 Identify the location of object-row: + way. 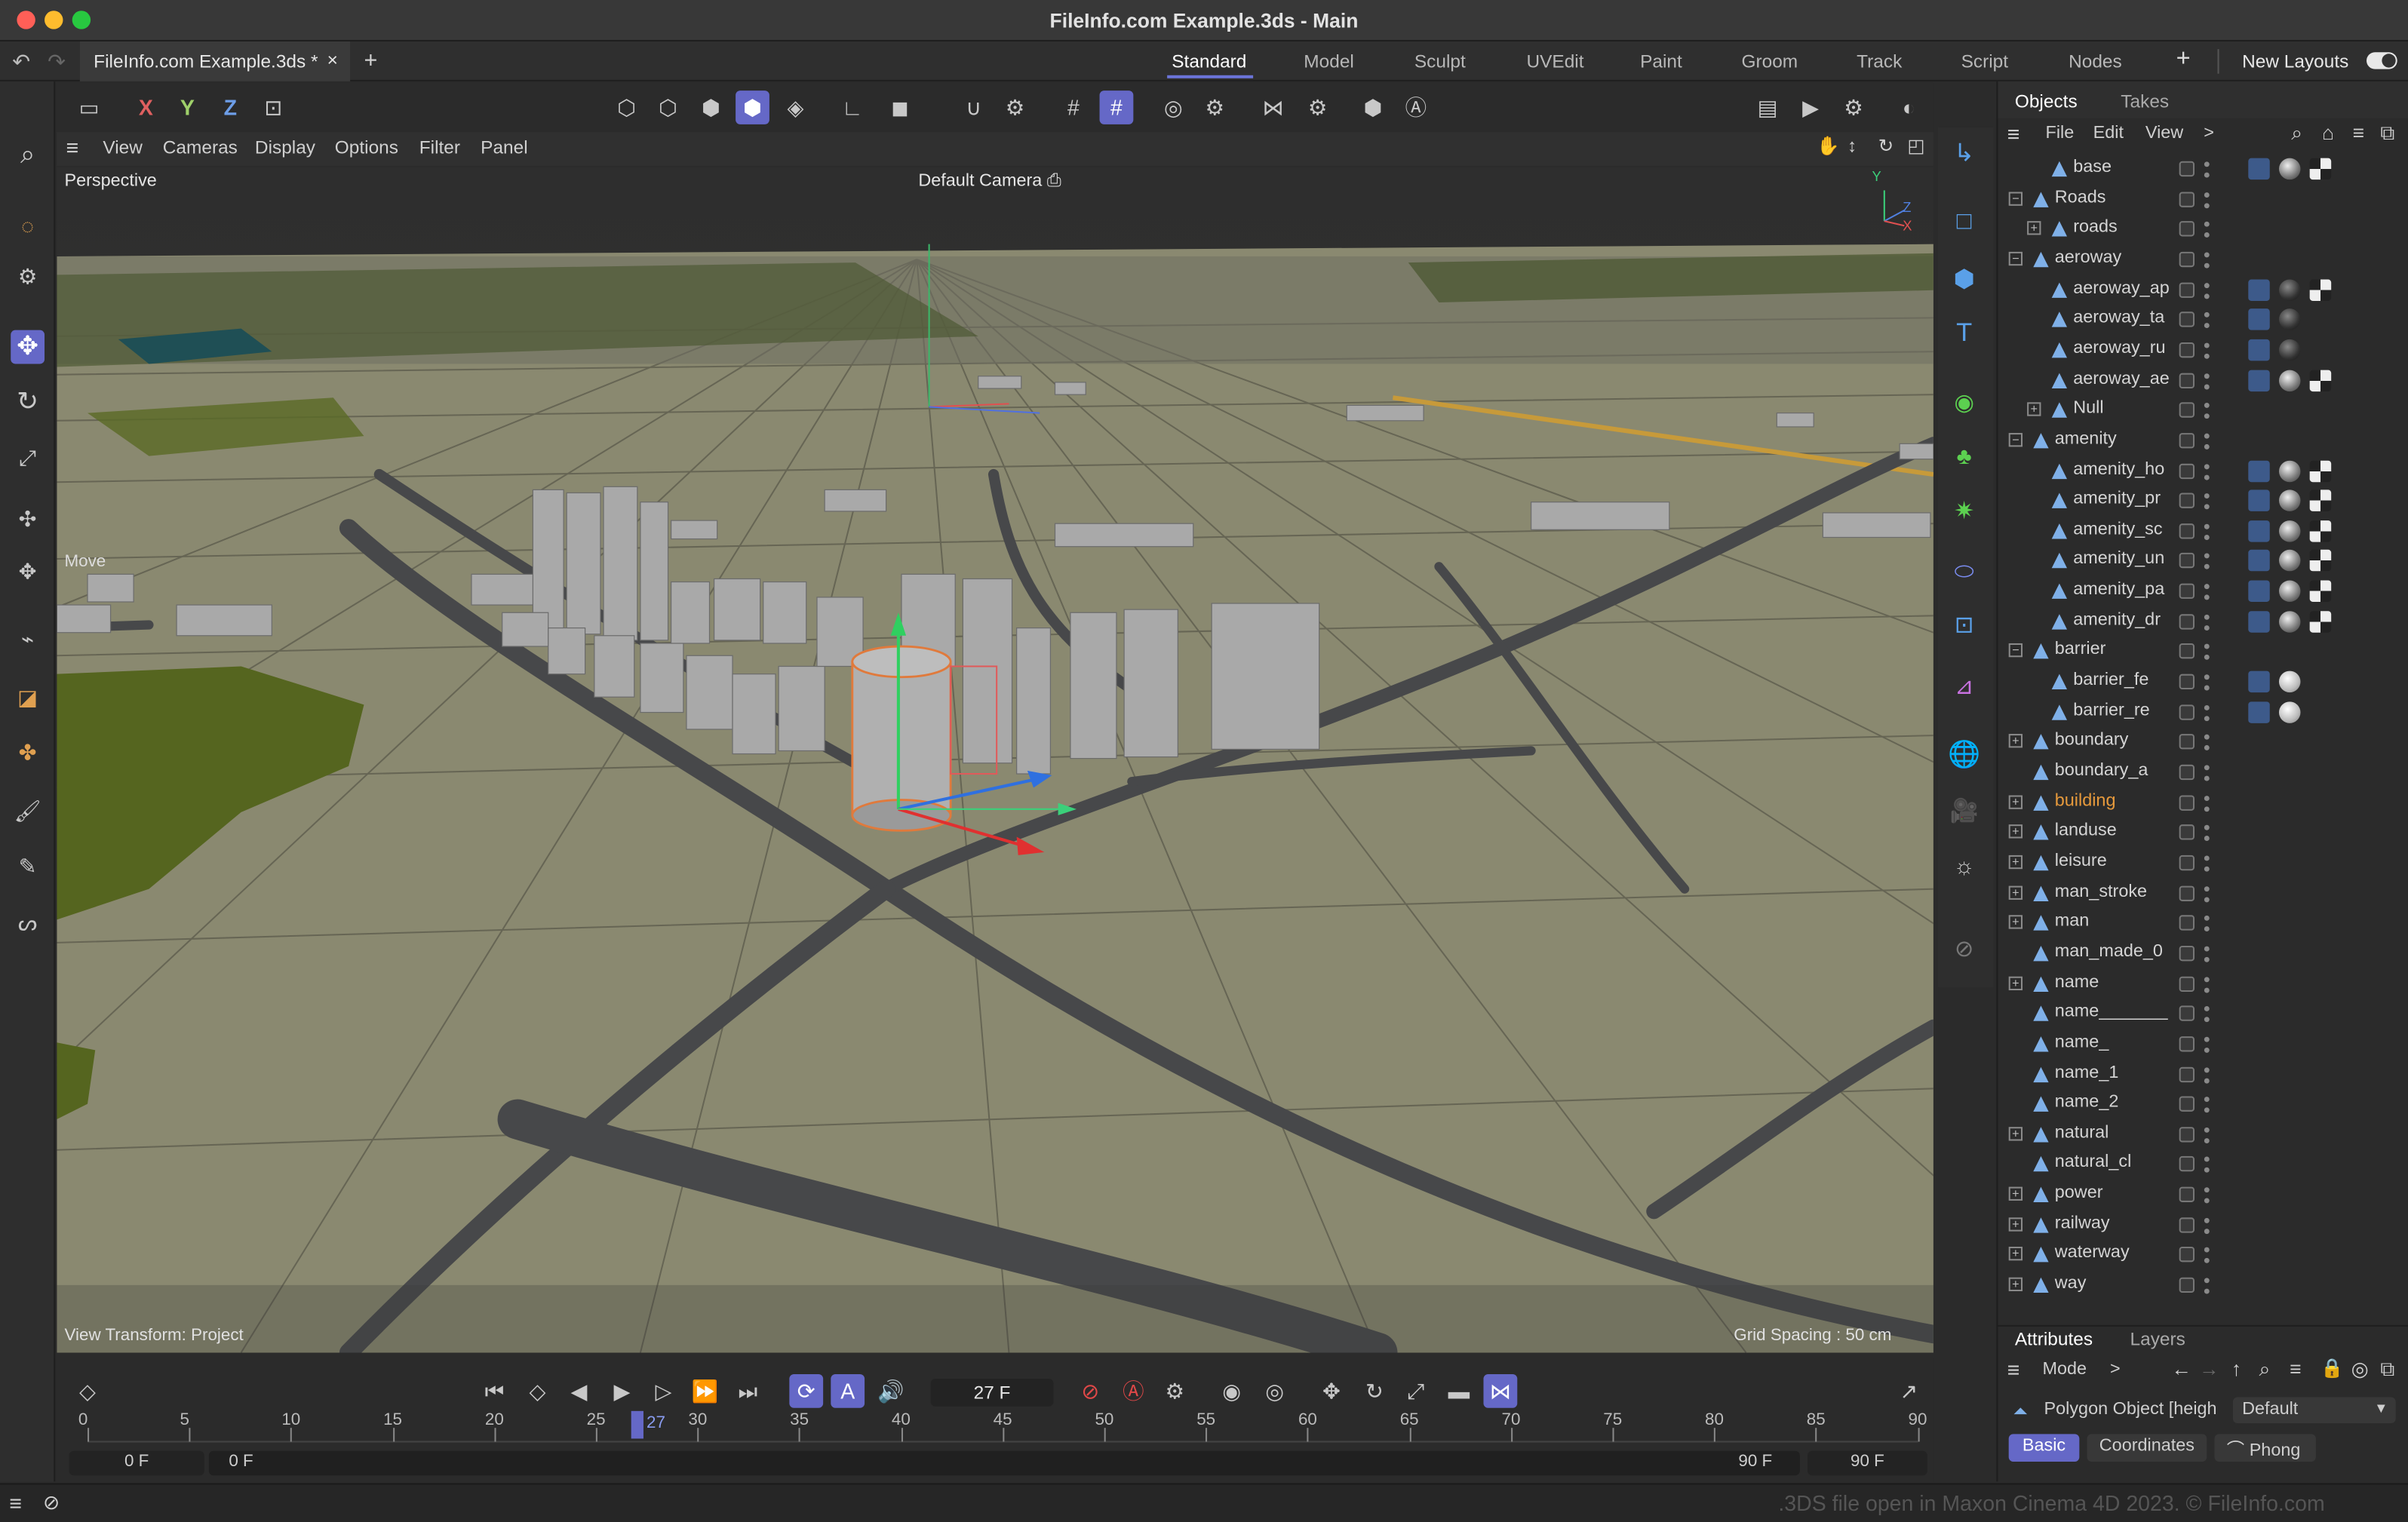
(2203, 1286).